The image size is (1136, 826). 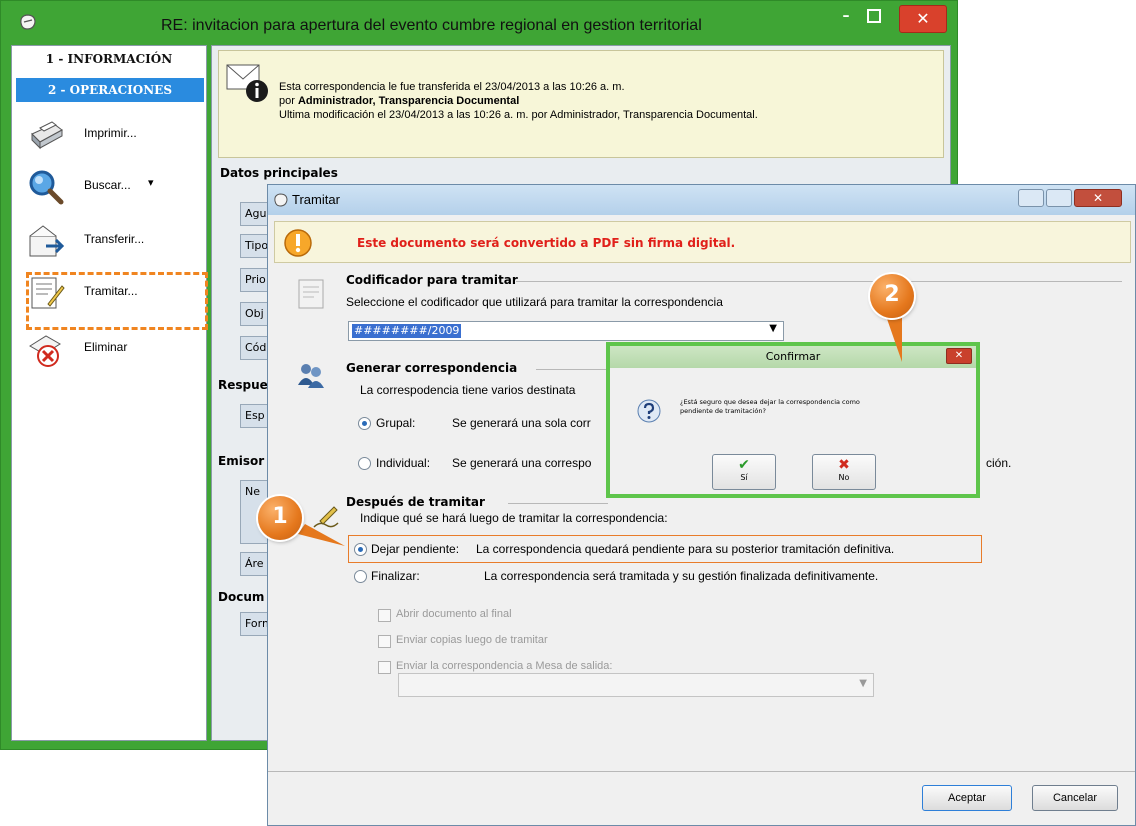 What do you see at coordinates (396, 423) in the screenshot?
I see `grupal-label: Grupal:` at bounding box center [396, 423].